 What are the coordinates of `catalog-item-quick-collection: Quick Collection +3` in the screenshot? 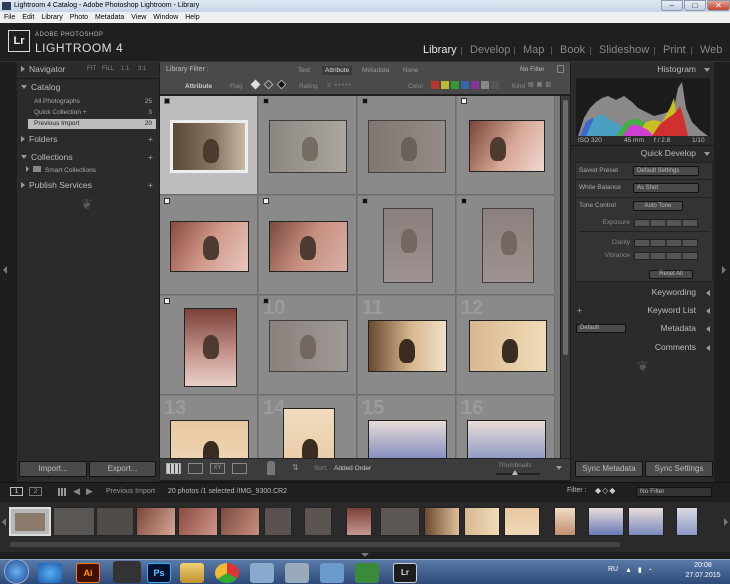 It's located at (93, 113).